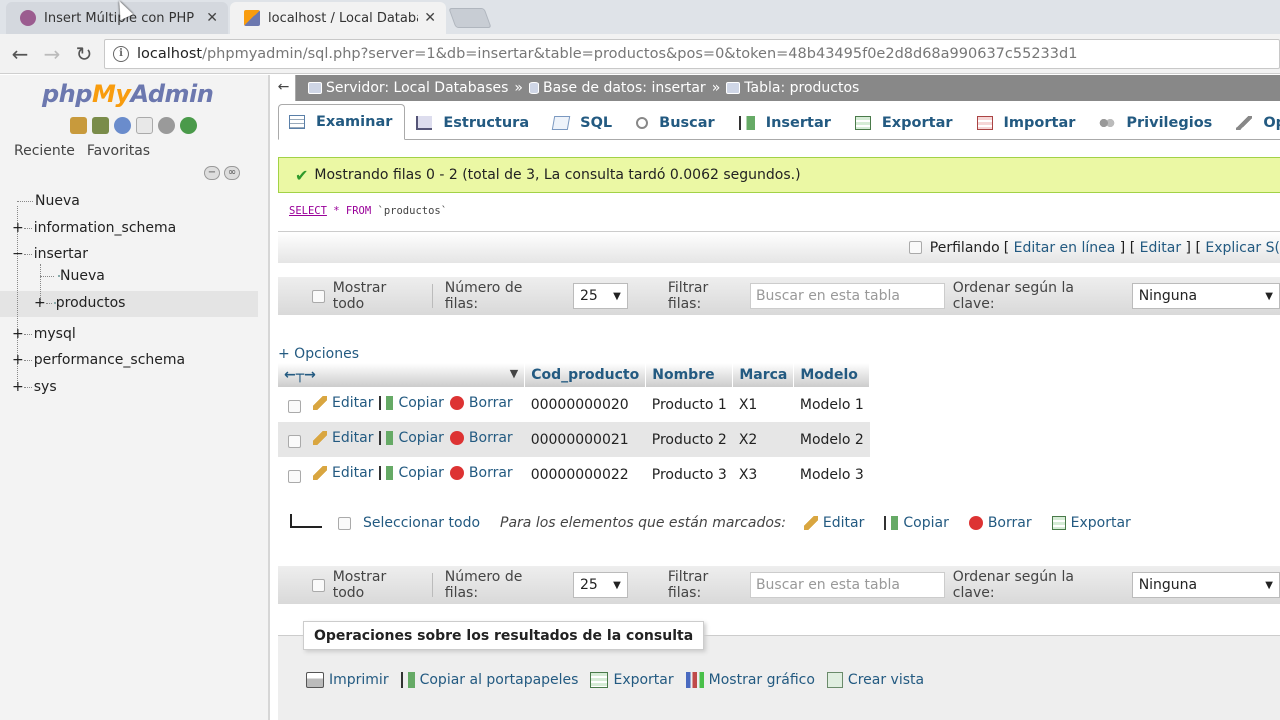  What do you see at coordinates (1027, 122) in the screenshot?
I see `tab-import: Importar` at bounding box center [1027, 122].